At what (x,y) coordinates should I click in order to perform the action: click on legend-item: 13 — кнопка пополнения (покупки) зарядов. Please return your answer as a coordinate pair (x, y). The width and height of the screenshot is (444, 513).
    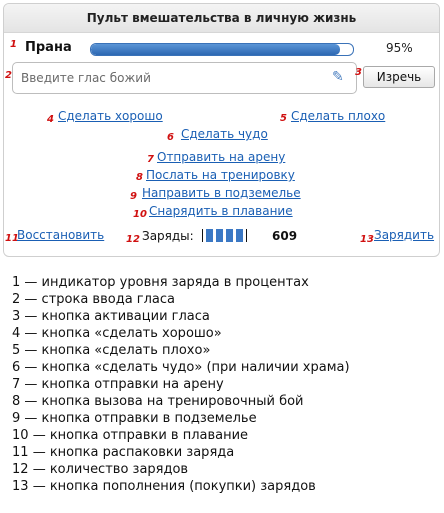
    Looking at the image, I should click on (181, 486).